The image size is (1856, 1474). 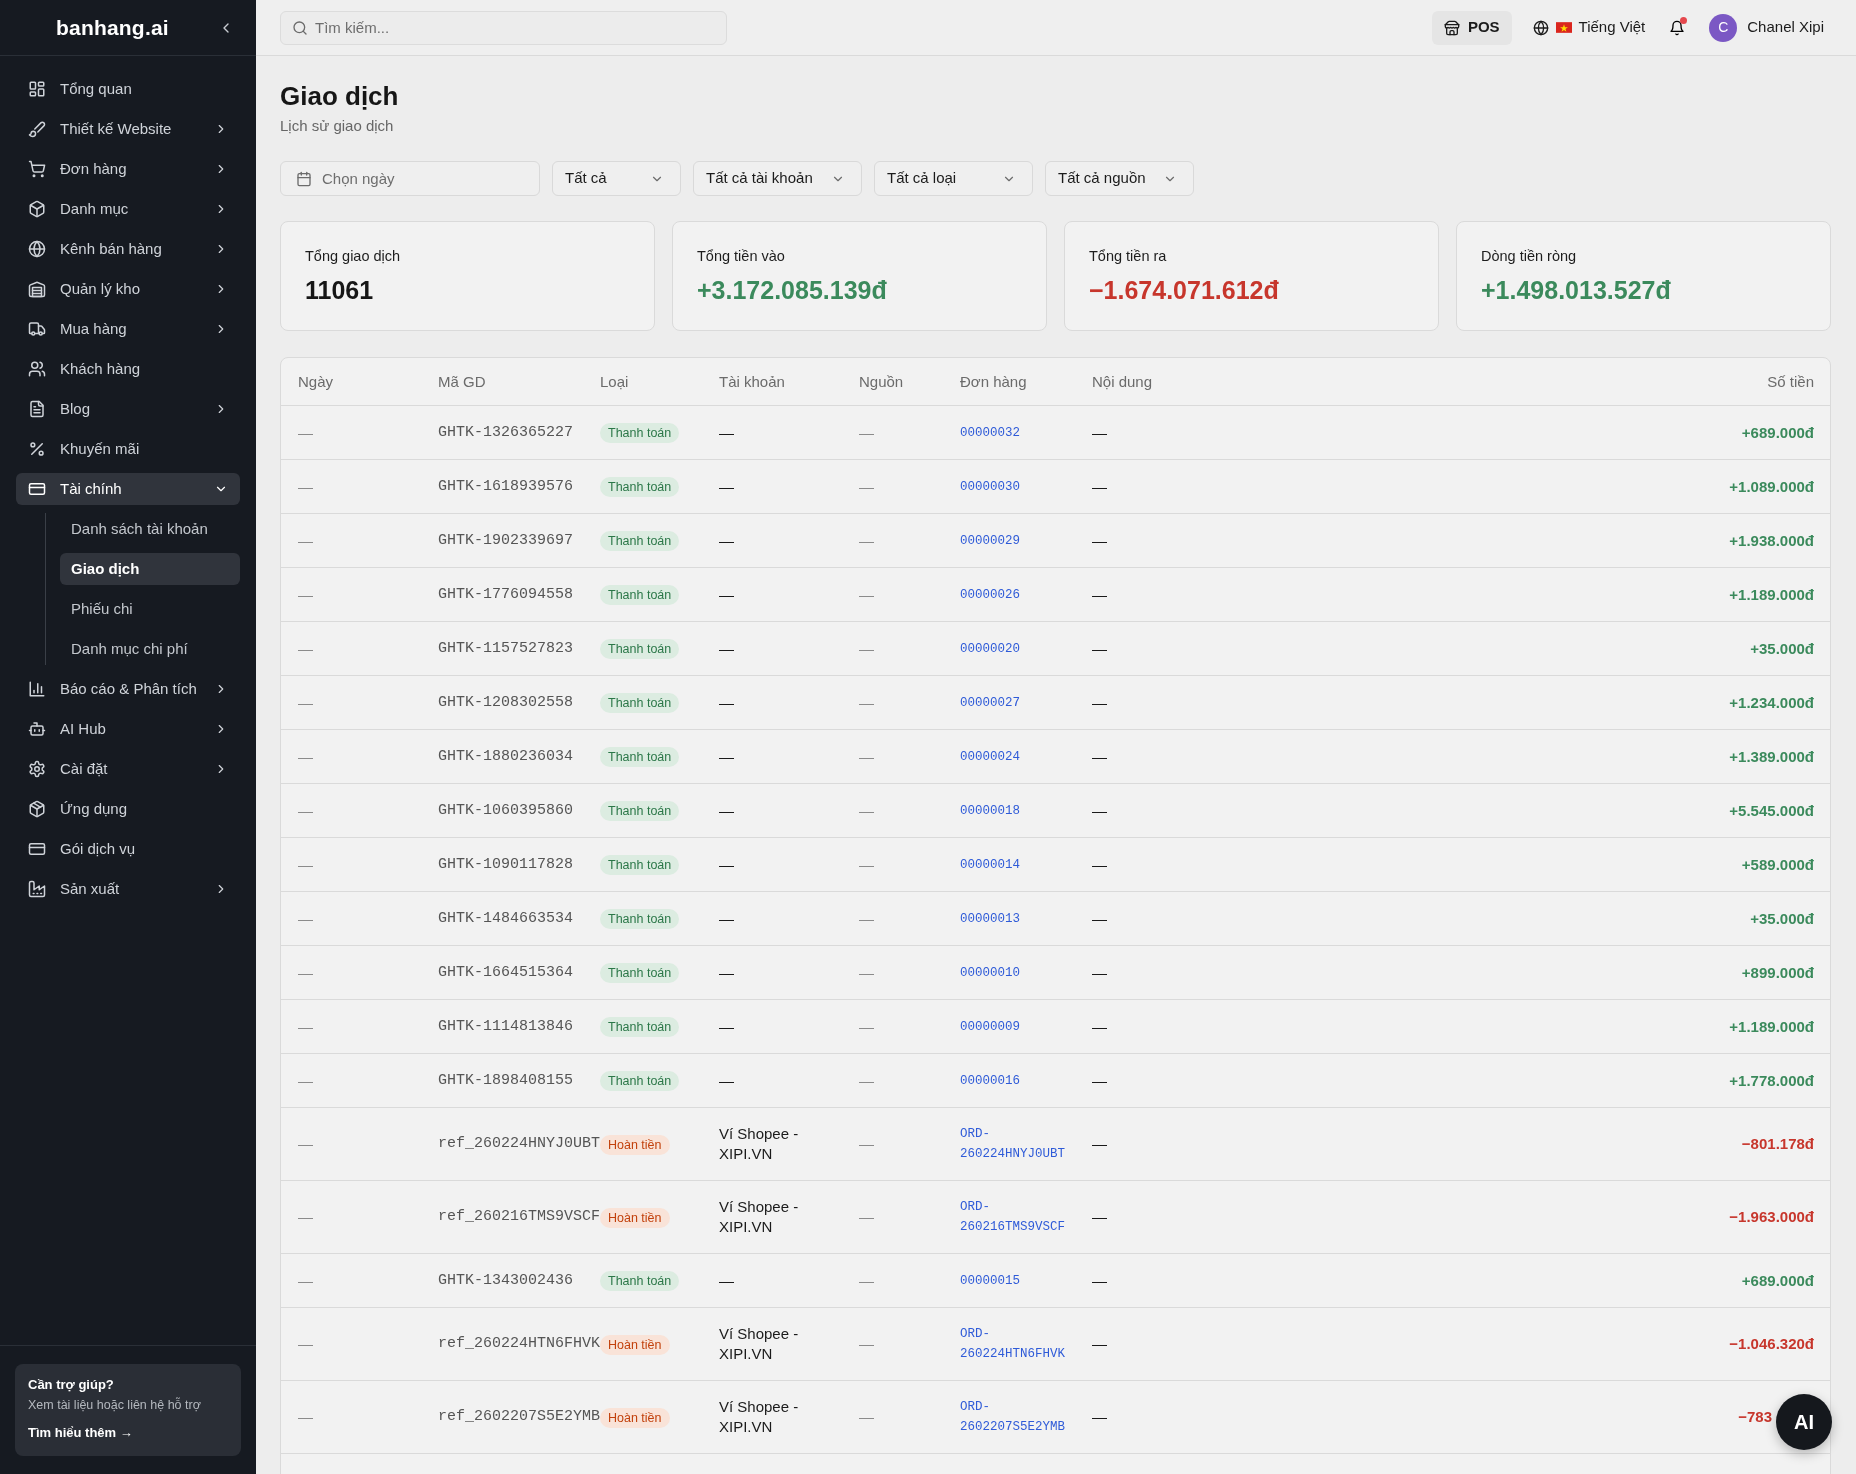 I want to click on order-link: 00000010, so click(x=990, y=973).